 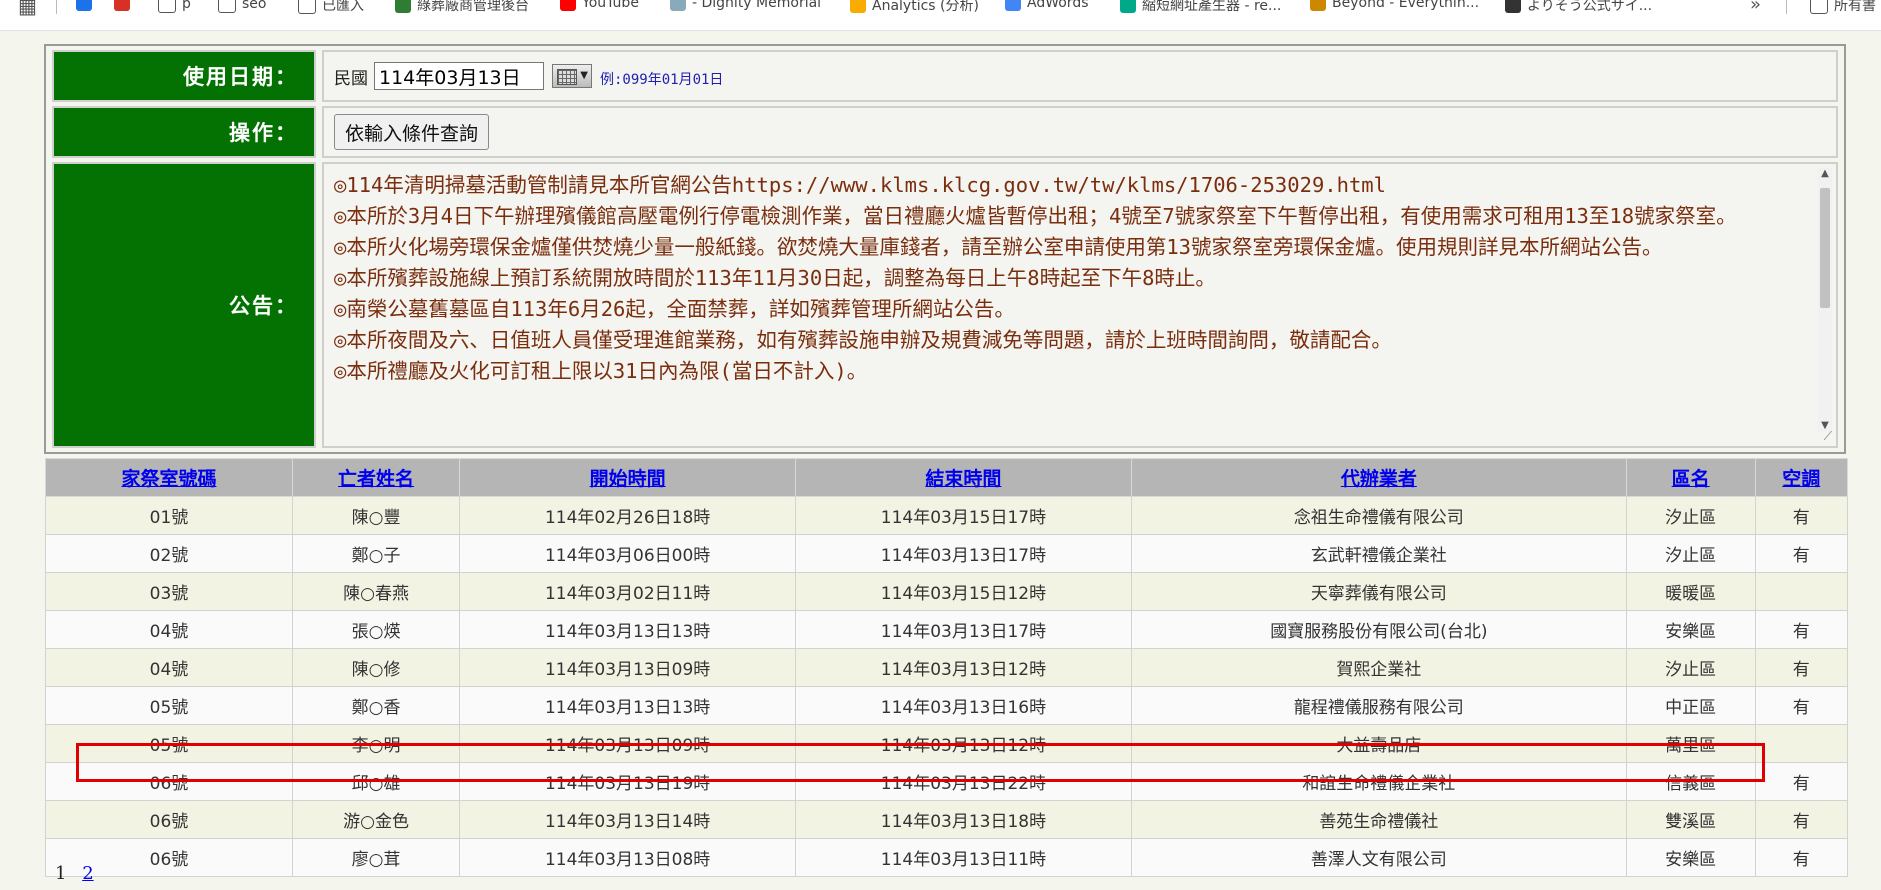 What do you see at coordinates (1755, 7) in the screenshot?
I see `bookmarks-overflow-icon: »` at bounding box center [1755, 7].